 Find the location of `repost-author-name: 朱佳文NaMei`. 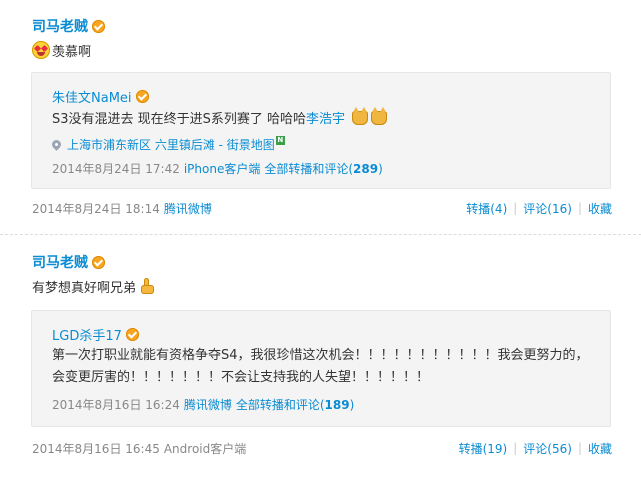

repost-author-name: 朱佳文NaMei is located at coordinates (92, 96).